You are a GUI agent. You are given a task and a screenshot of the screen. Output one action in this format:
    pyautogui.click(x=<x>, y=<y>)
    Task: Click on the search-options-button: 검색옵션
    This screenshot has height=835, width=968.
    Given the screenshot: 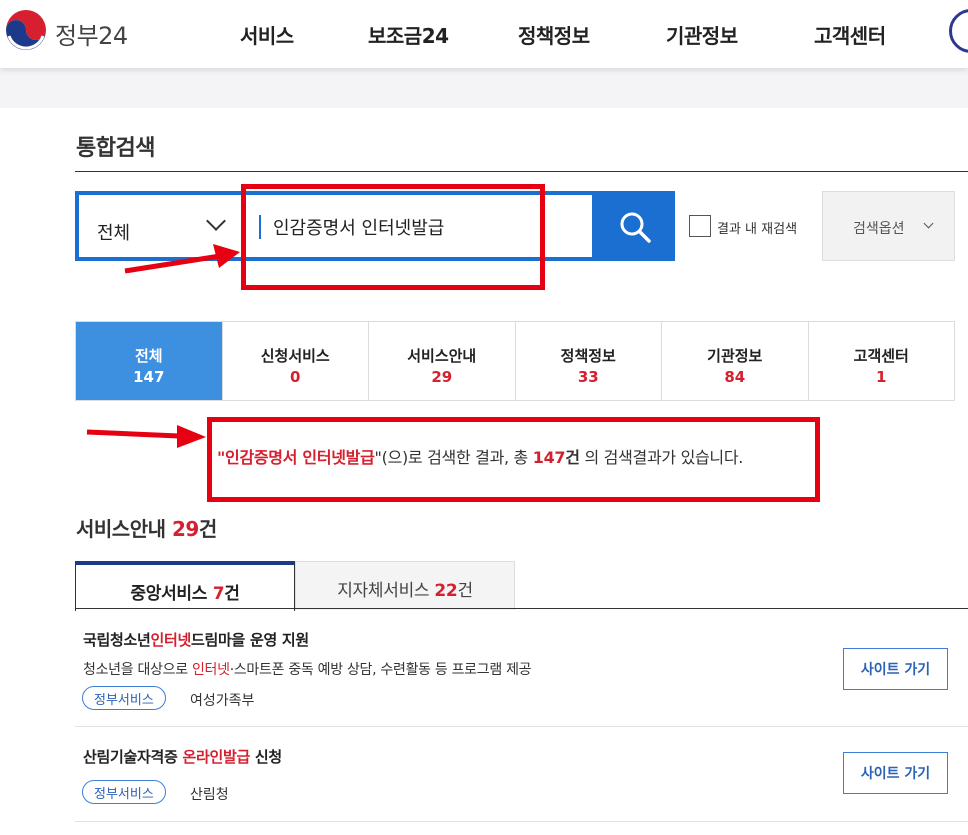 What is the action you would take?
    pyautogui.click(x=888, y=226)
    